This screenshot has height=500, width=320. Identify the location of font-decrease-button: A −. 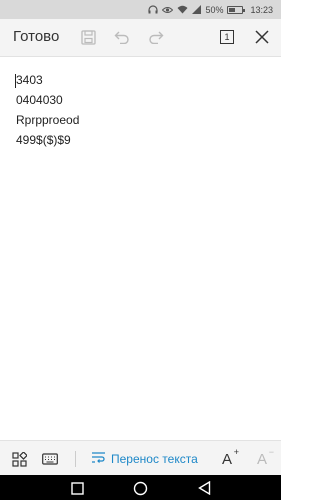
(263, 457).